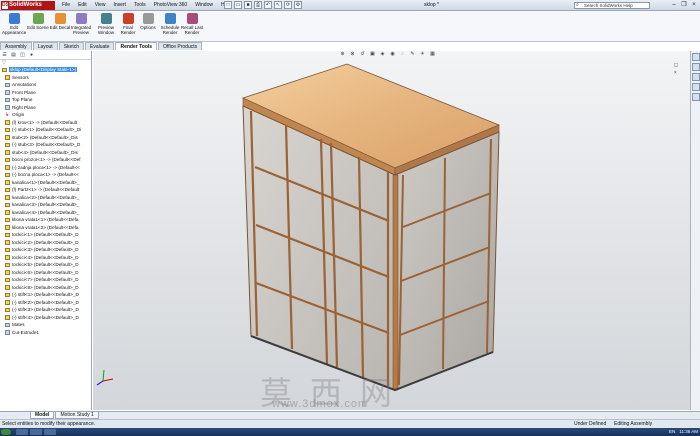 The image size is (700, 436). I want to click on tree-item: kanalica<4> (Default<<Default>_, so click(45, 213).